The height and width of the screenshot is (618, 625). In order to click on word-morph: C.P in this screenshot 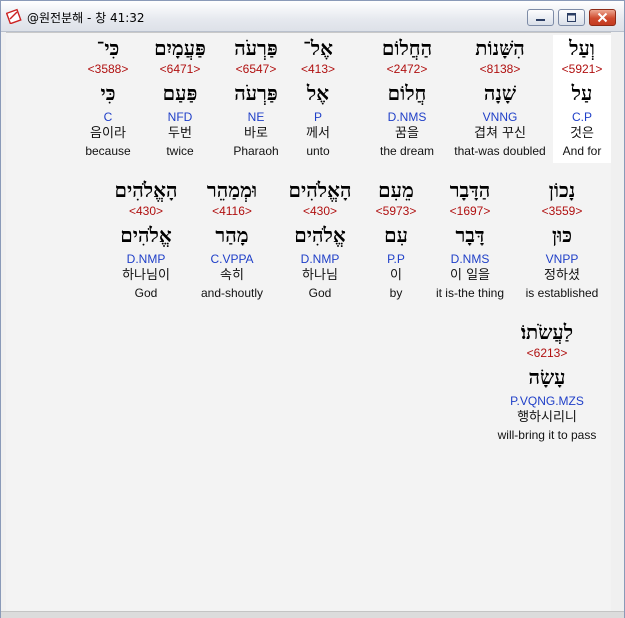, I will do `click(581, 117)`.